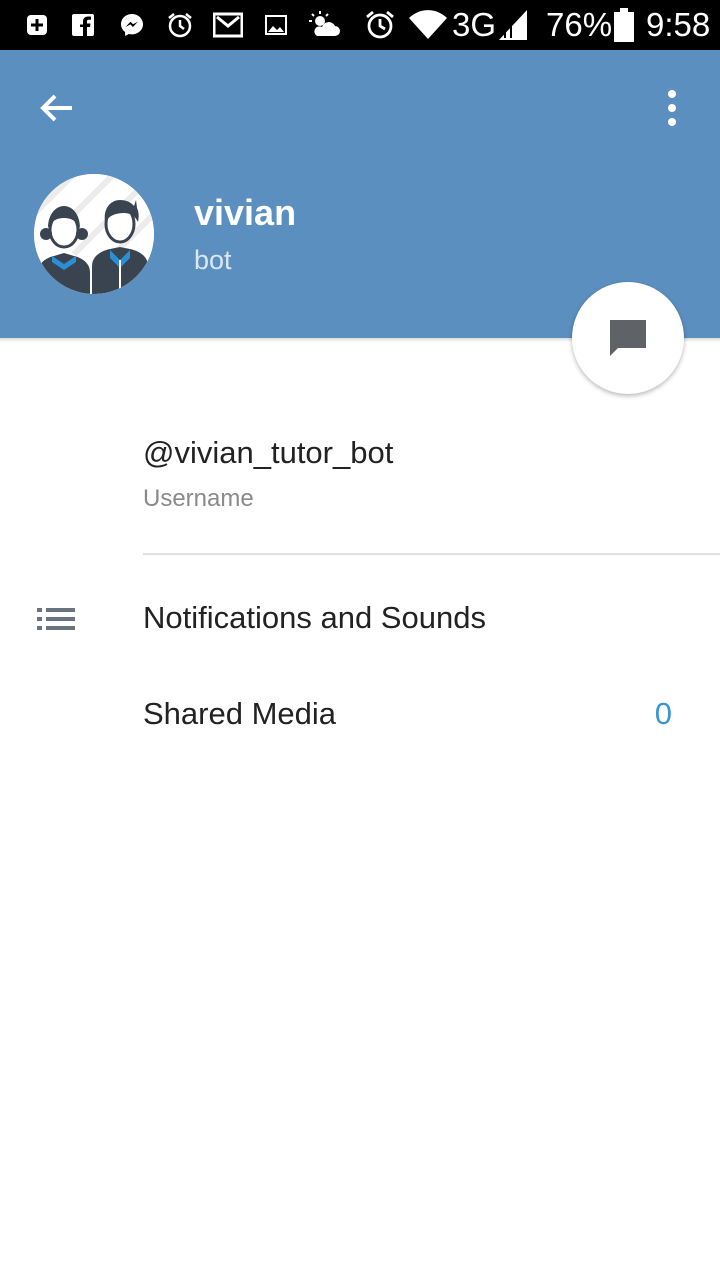  What do you see at coordinates (132, 25) in the screenshot?
I see `messenger-icon` at bounding box center [132, 25].